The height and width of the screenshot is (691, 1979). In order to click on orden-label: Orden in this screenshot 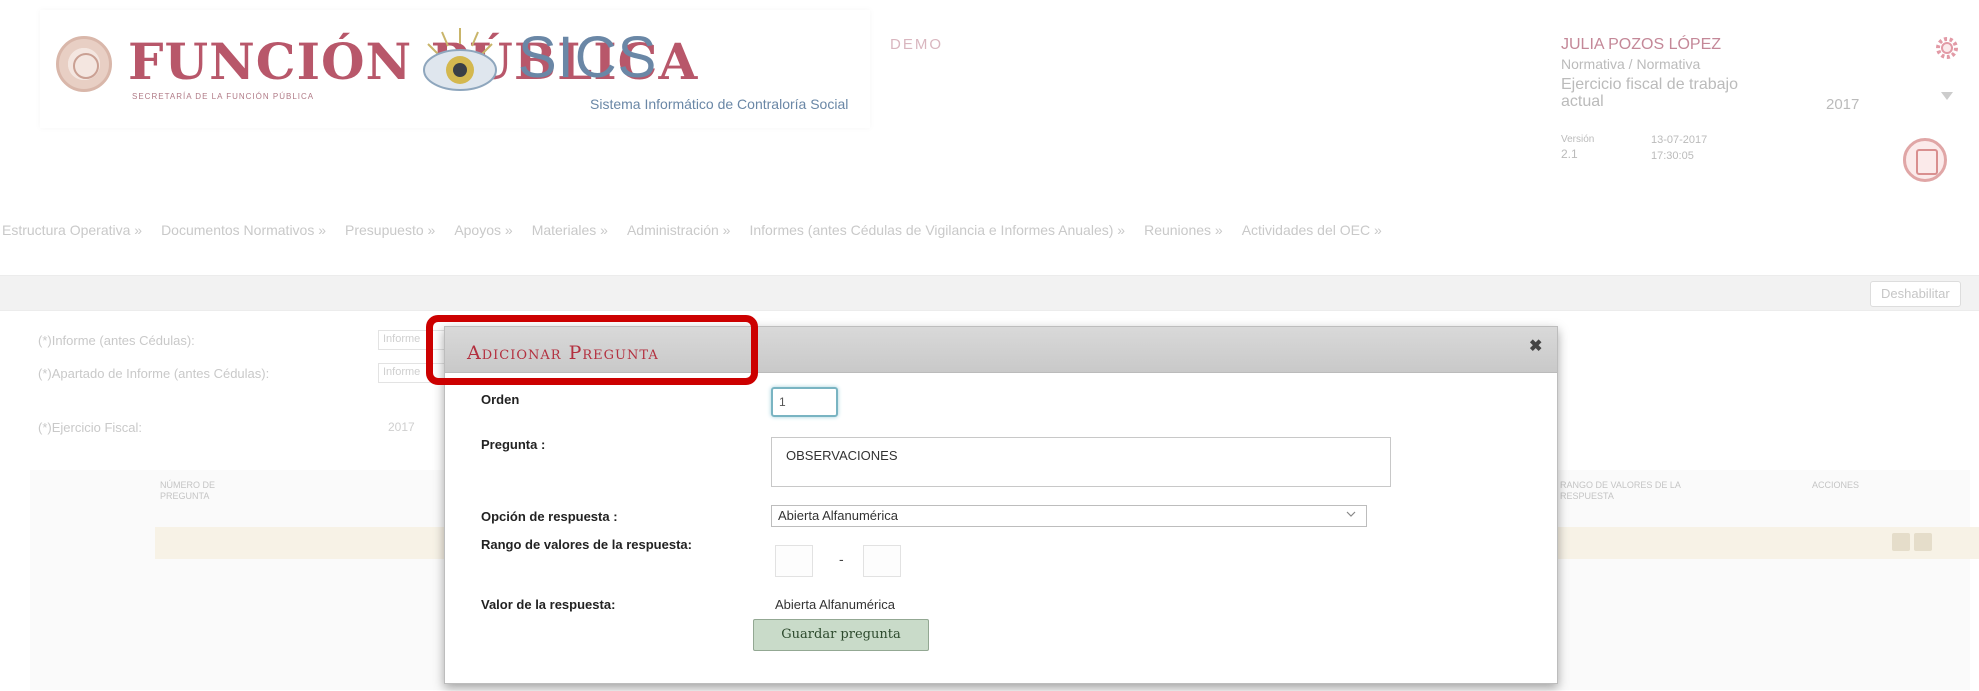, I will do `click(500, 399)`.